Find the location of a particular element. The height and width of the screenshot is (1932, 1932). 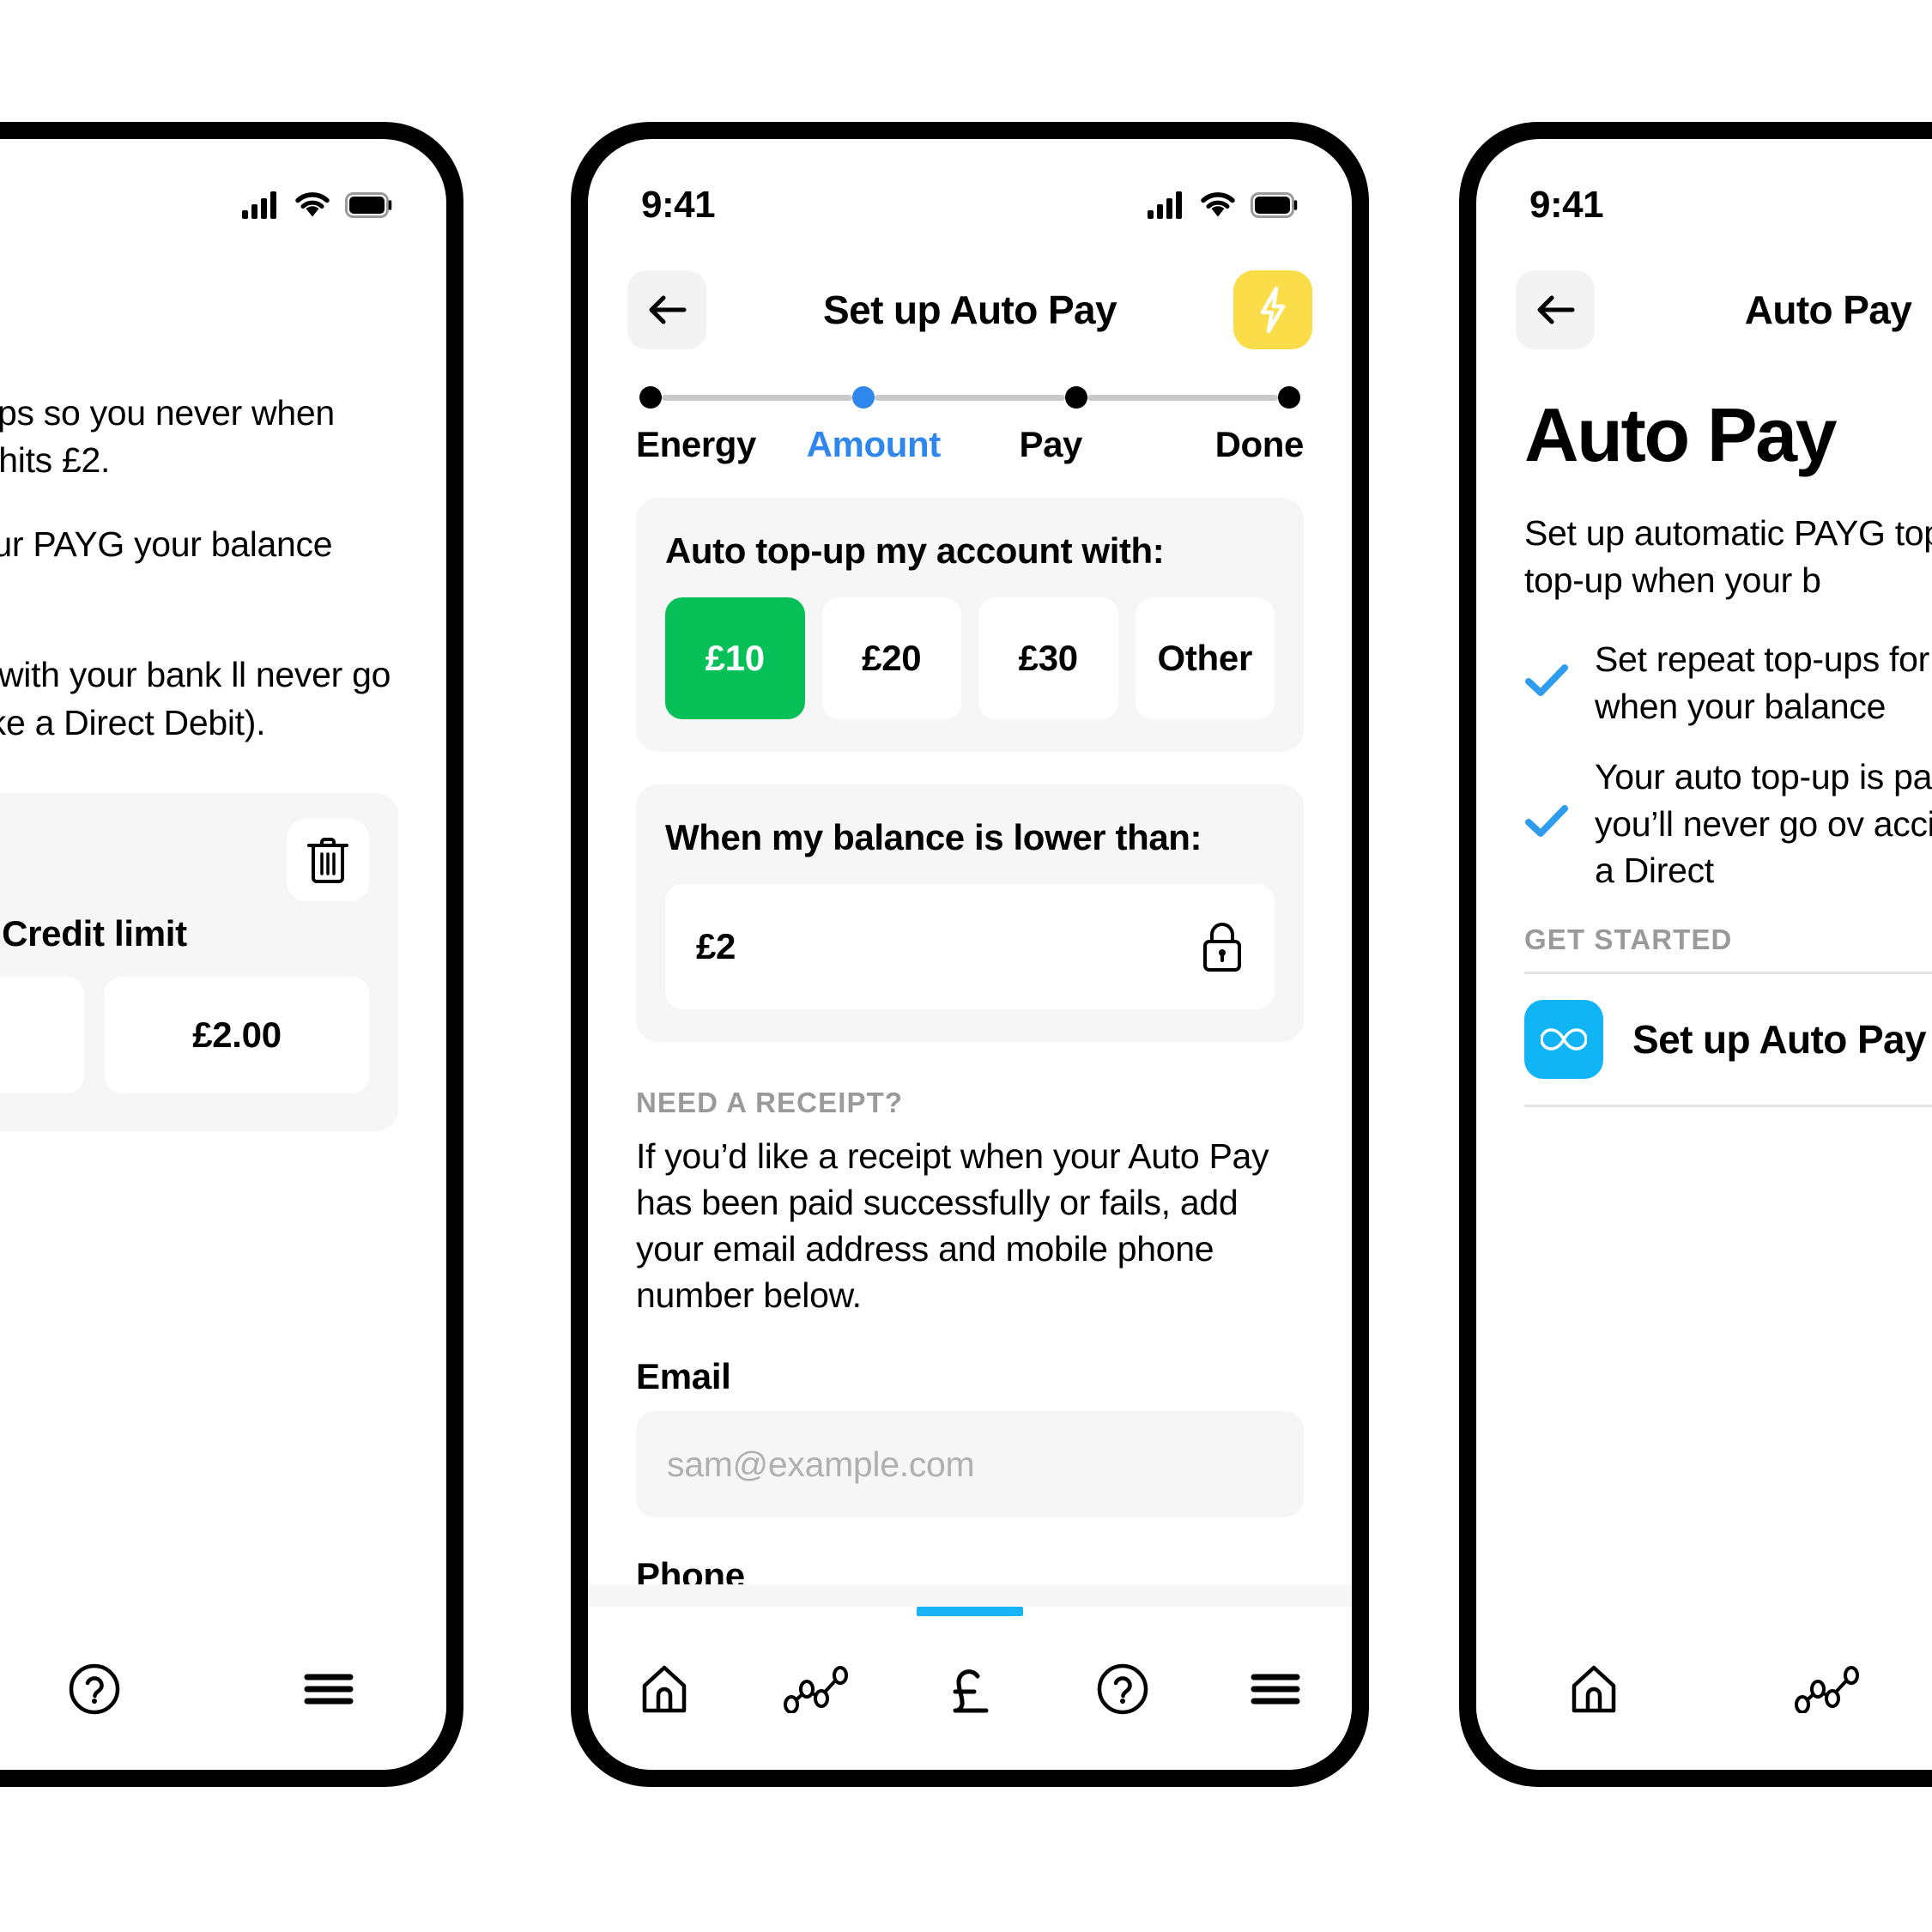

balance-threshold-title: When my balance is lower than: is located at coordinates (934, 837).